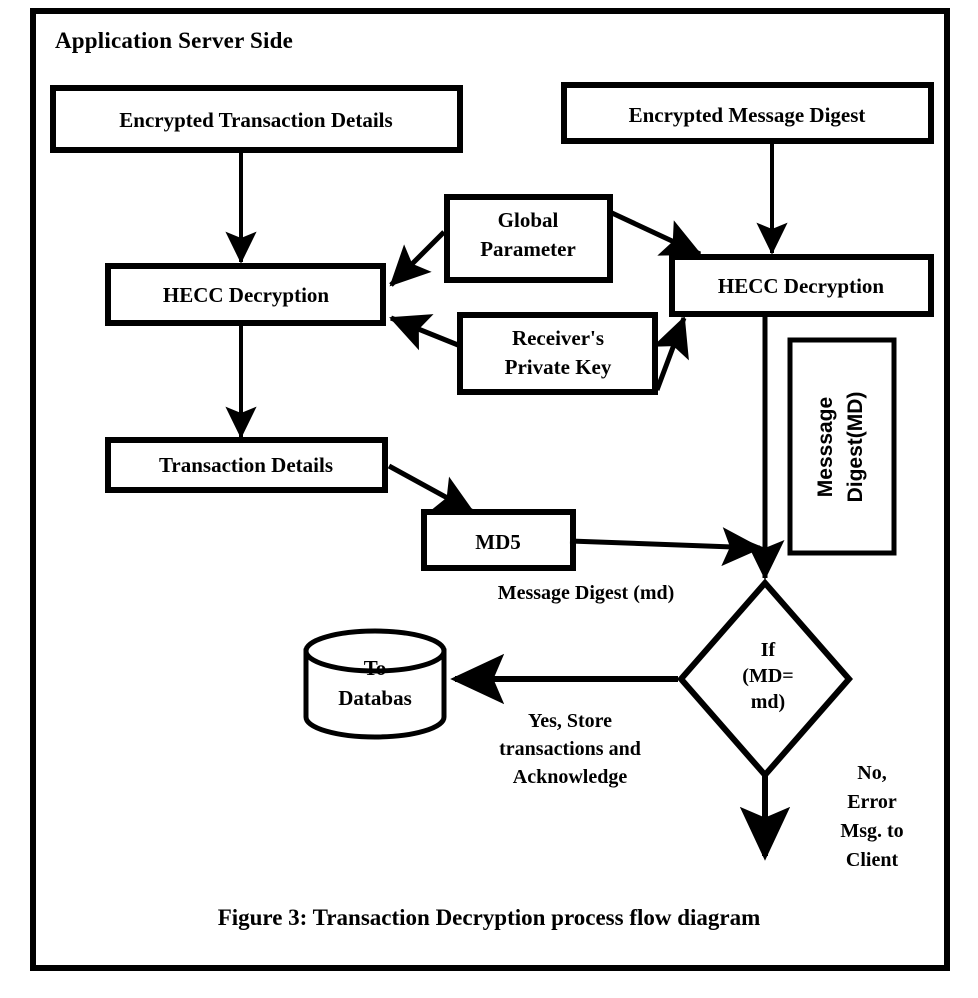 The image size is (978, 998). Describe the element at coordinates (670, 353) in the screenshot. I see `edge-priv-key-to-hecc-right` at that location.